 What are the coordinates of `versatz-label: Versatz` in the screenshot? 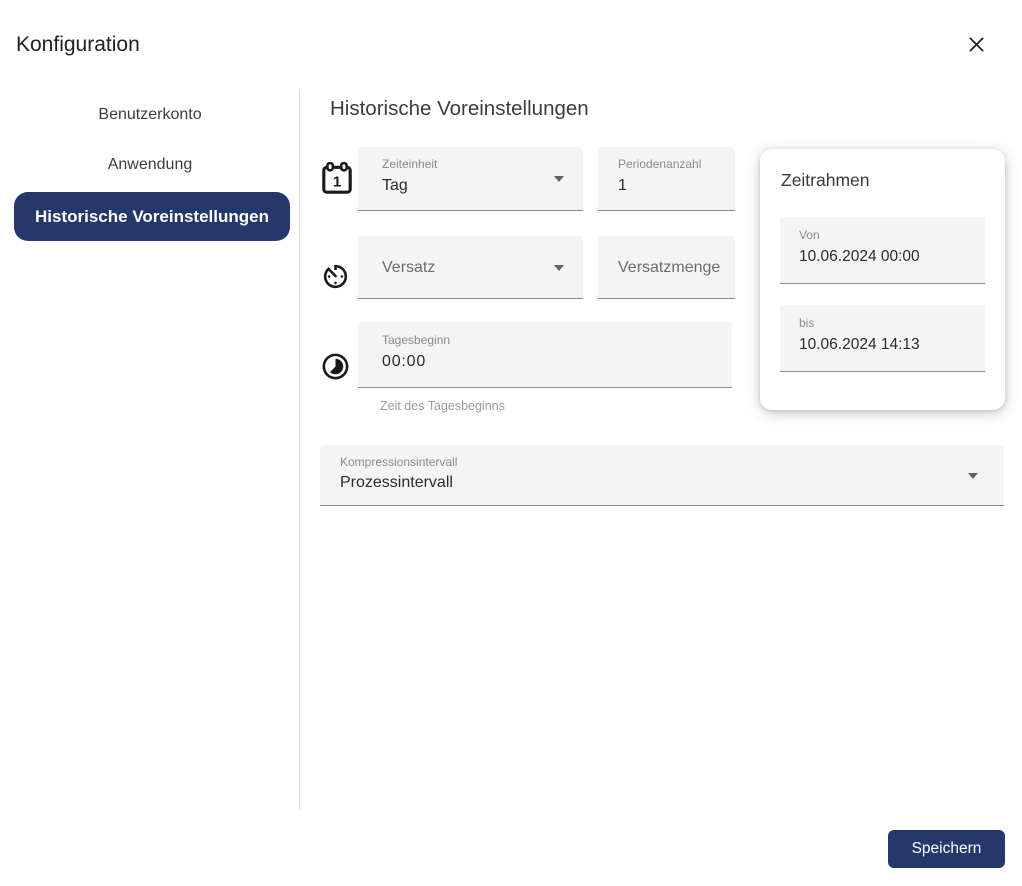 It's located at (409, 267).